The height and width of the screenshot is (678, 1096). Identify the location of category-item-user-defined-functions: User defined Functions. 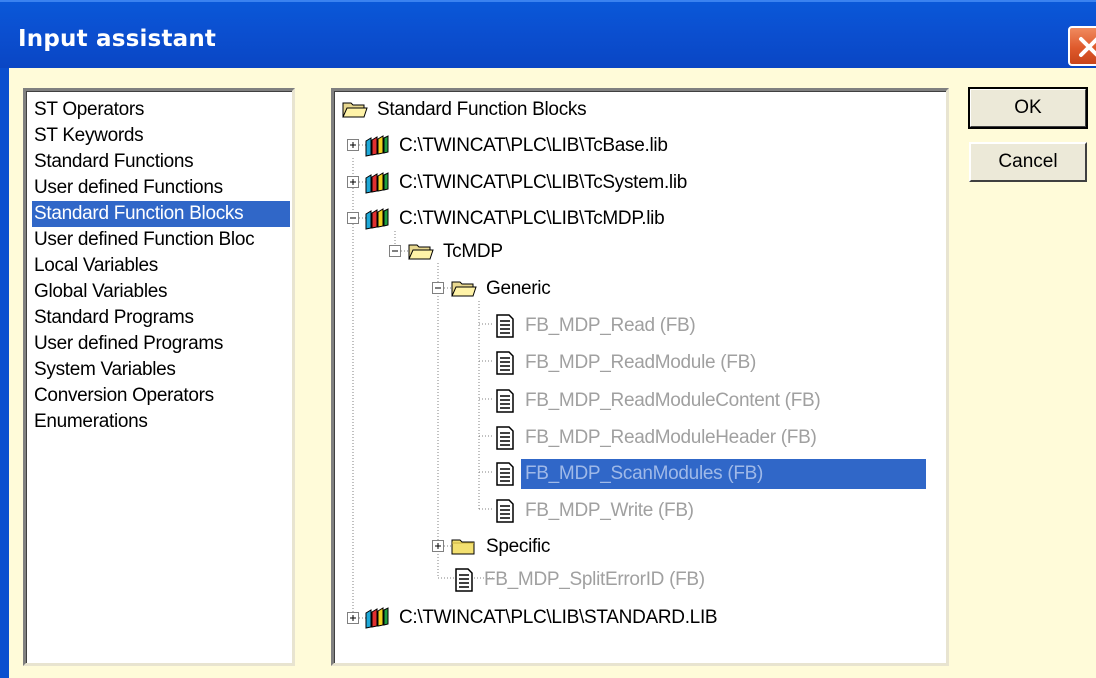
(161, 188).